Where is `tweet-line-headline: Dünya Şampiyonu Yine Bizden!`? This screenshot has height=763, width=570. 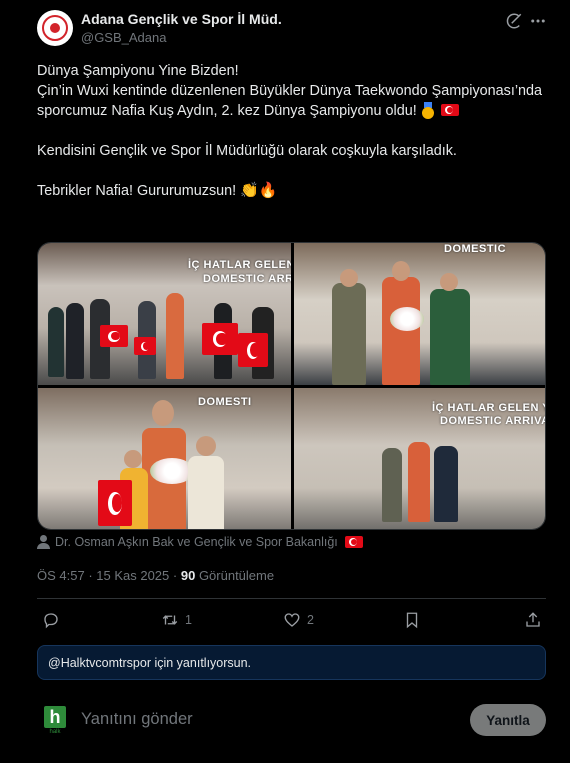 tweet-line-headline: Dünya Şampiyonu Yine Bizden! is located at coordinates (138, 71).